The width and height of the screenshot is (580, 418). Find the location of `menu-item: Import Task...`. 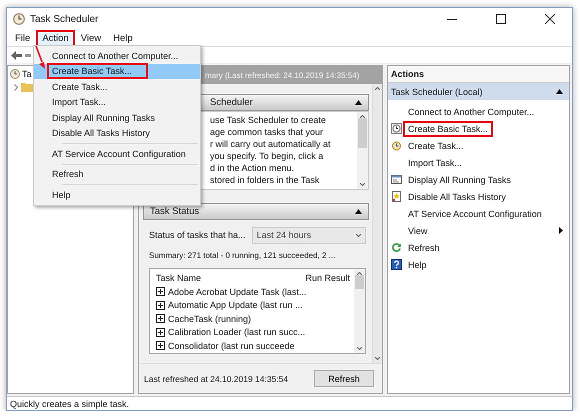

menu-item: Import Task... is located at coordinates (117, 102).